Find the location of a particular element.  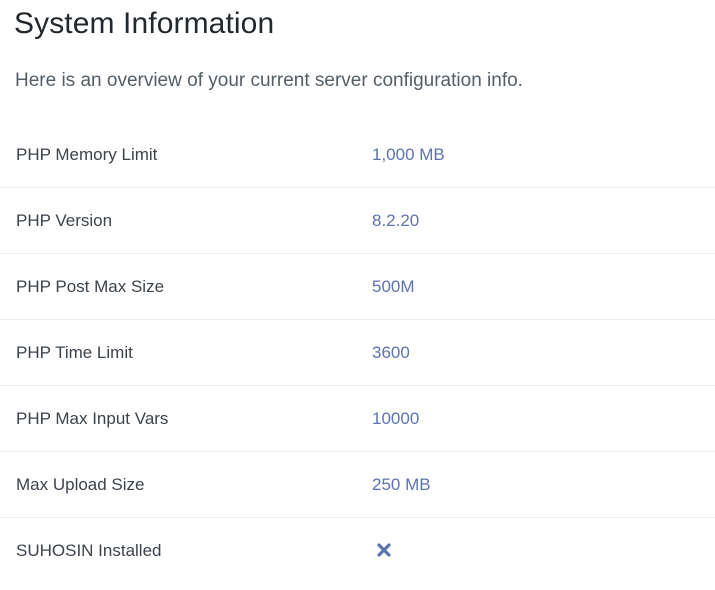

info-label: PHP Version is located at coordinates (64, 220).